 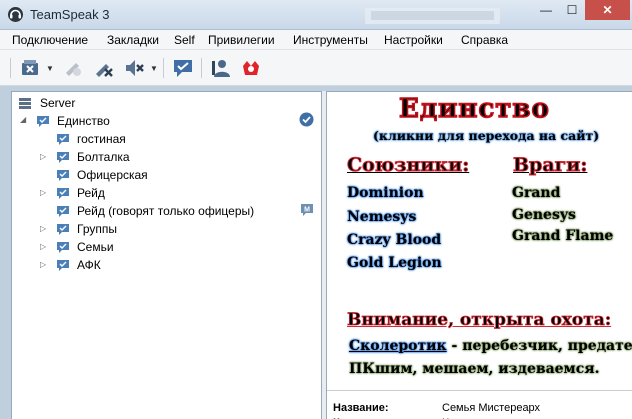 What do you see at coordinates (184, 40) in the screenshot?
I see `menu-self: Self` at bounding box center [184, 40].